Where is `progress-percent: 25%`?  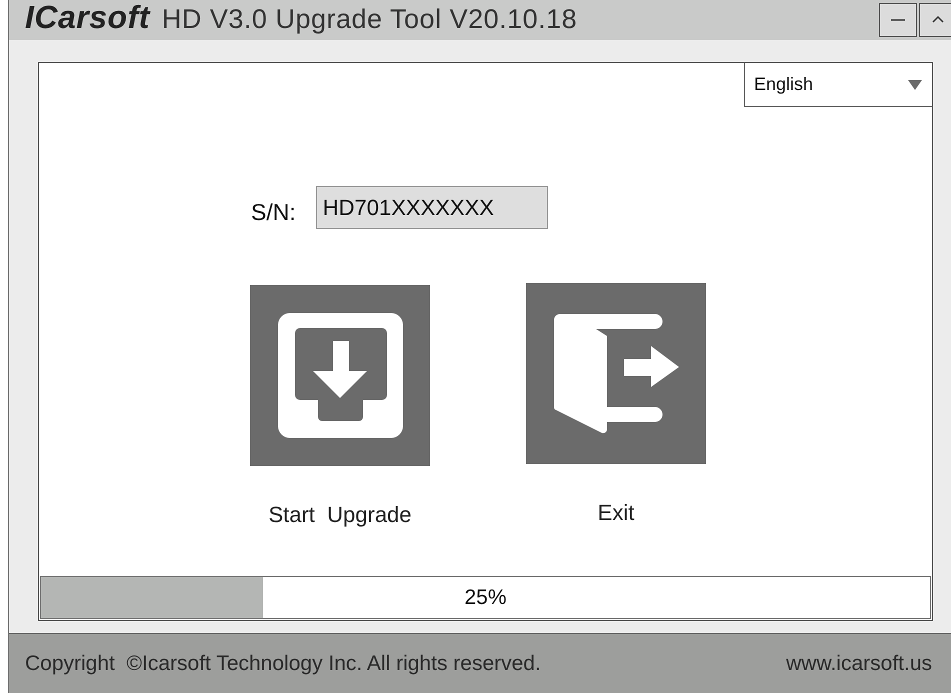 progress-percent: 25% is located at coordinates (485, 598).